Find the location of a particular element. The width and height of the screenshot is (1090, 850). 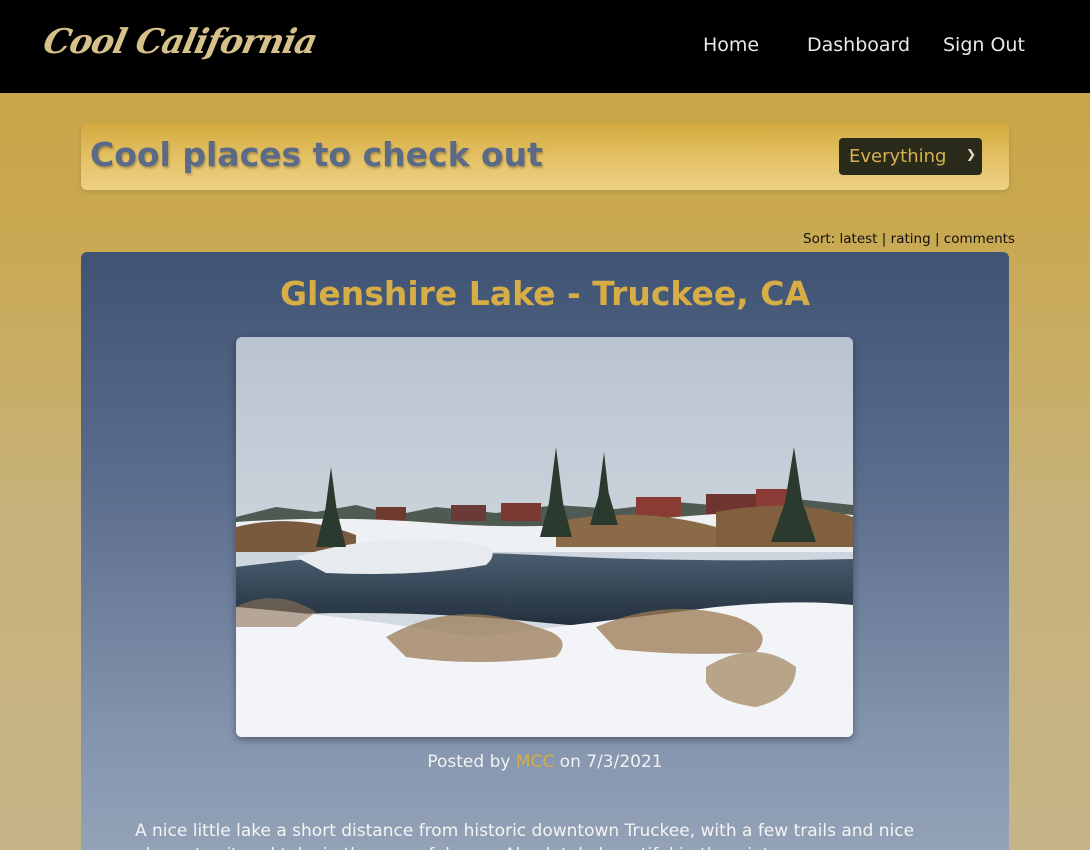

nav-sign-out-link: Sign Out is located at coordinates (984, 45).